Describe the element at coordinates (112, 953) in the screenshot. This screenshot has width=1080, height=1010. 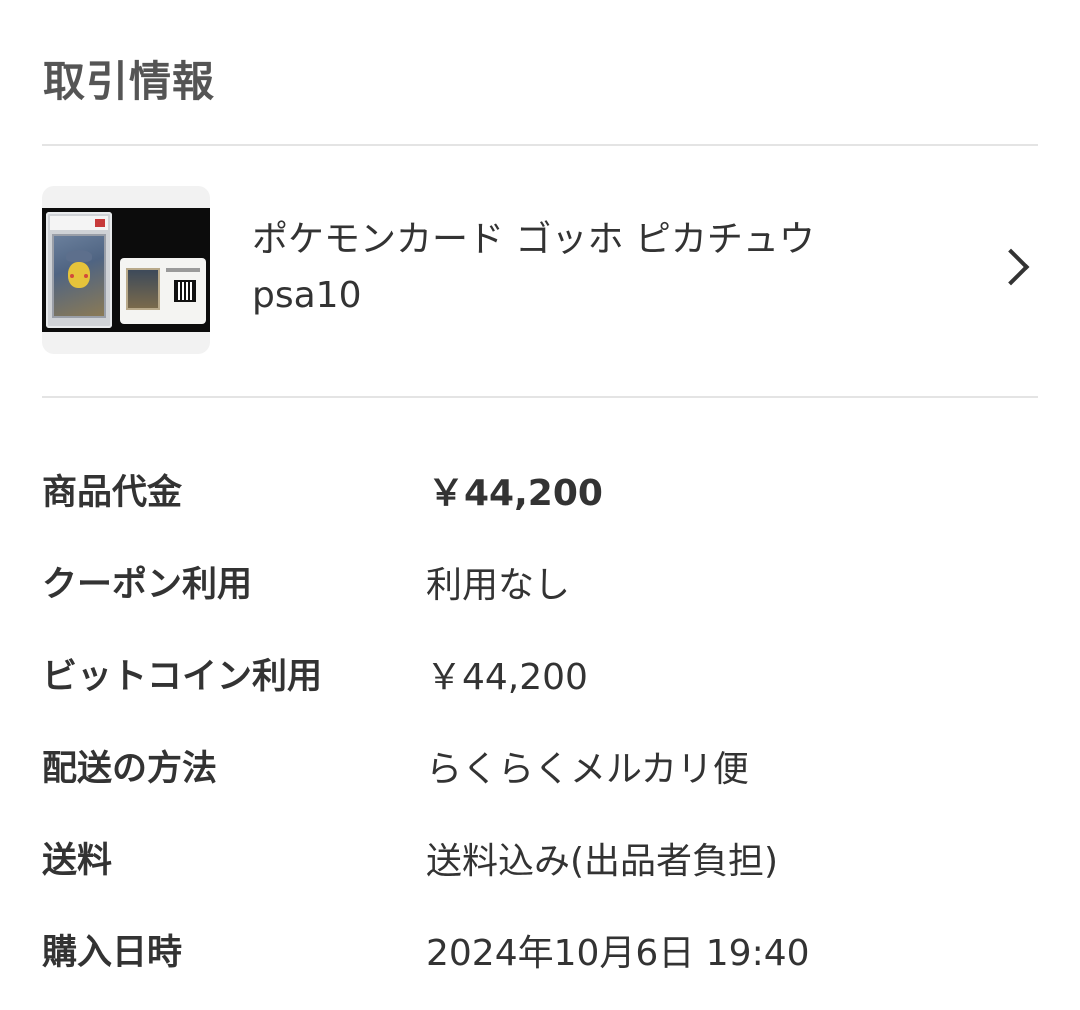
I see `detail-label: 購入日時` at that location.